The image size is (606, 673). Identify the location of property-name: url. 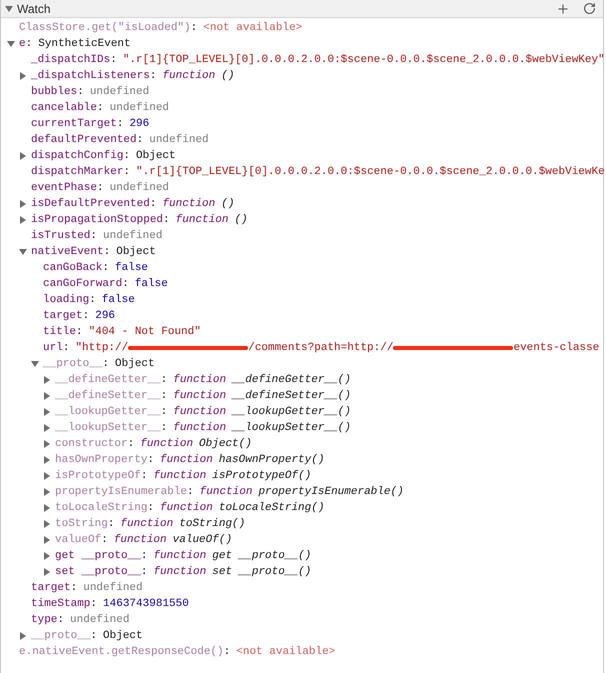
(53, 348).